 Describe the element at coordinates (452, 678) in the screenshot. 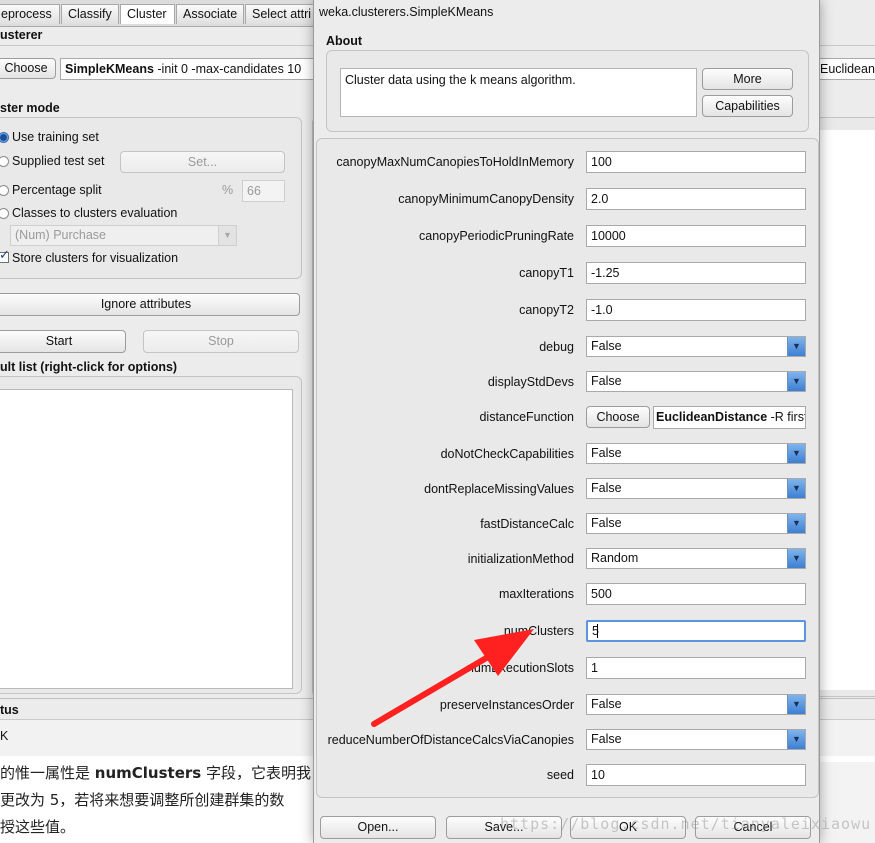

I see `annotation-arrow-icon` at that location.